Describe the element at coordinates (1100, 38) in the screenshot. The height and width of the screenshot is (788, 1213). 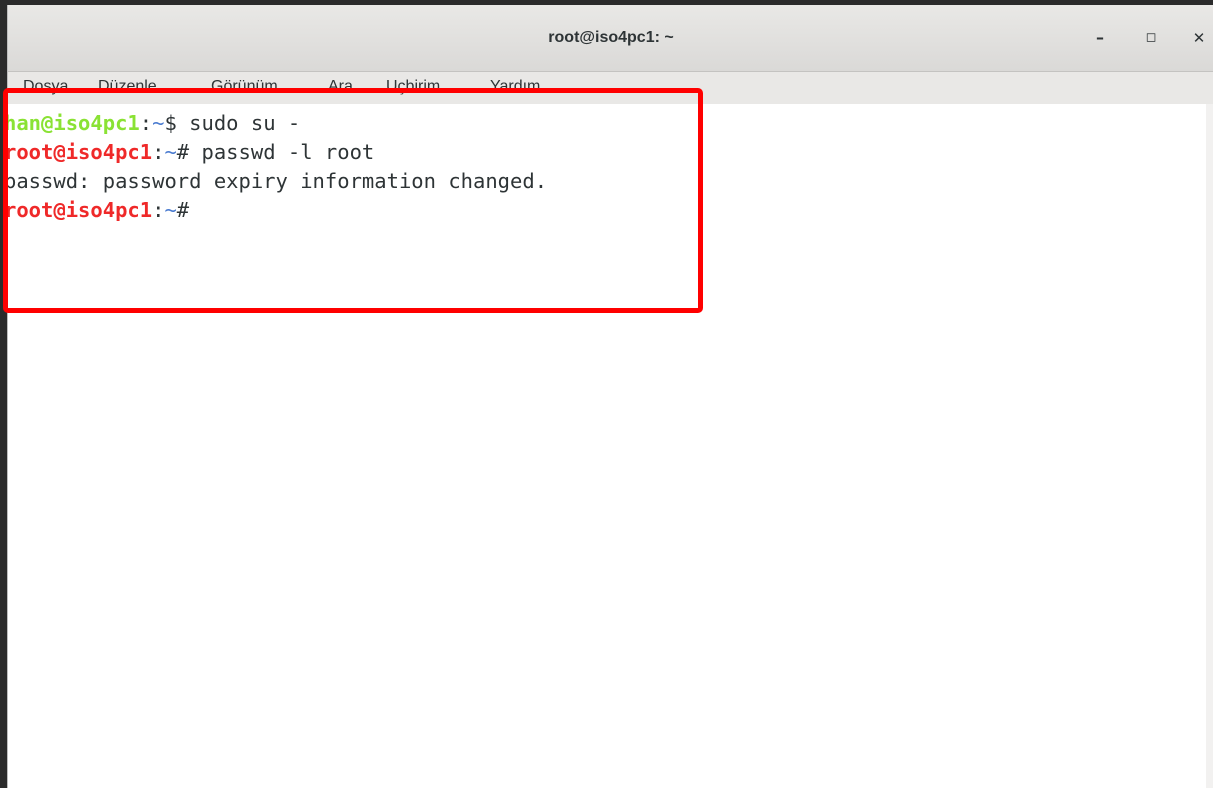
I see `minimize-button: –` at that location.